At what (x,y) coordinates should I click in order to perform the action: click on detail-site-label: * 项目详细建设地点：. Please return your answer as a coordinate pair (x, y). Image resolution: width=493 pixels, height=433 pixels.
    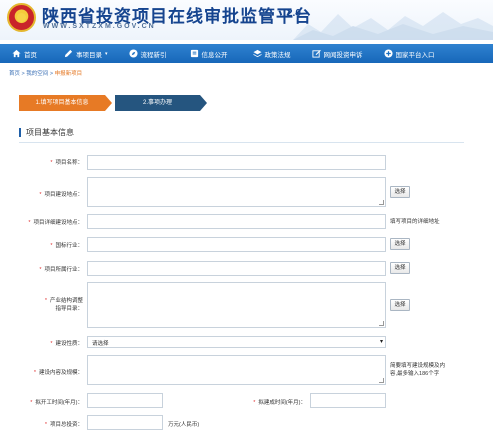
    Looking at the image, I should click on (55, 223).